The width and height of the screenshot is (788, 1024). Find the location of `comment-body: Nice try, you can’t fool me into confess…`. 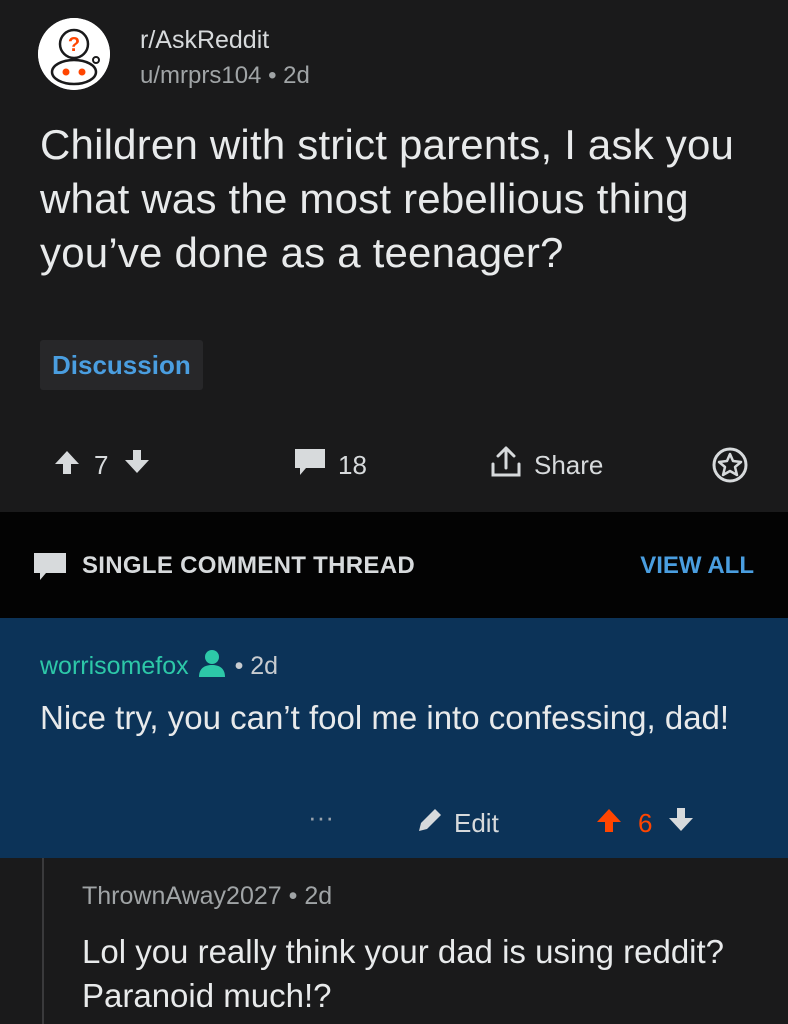

comment-body: Nice try, you can’t fool me into confess… is located at coordinates (385, 717).